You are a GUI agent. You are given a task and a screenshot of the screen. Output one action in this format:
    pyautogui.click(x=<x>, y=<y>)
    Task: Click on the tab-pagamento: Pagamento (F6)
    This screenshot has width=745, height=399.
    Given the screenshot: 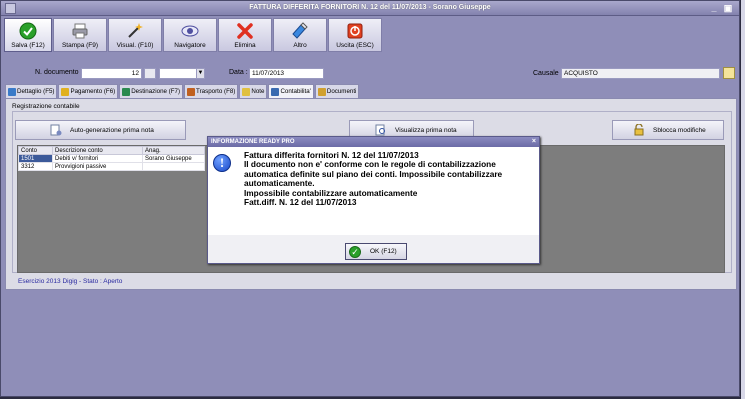 What is the action you would take?
    pyautogui.click(x=88, y=91)
    